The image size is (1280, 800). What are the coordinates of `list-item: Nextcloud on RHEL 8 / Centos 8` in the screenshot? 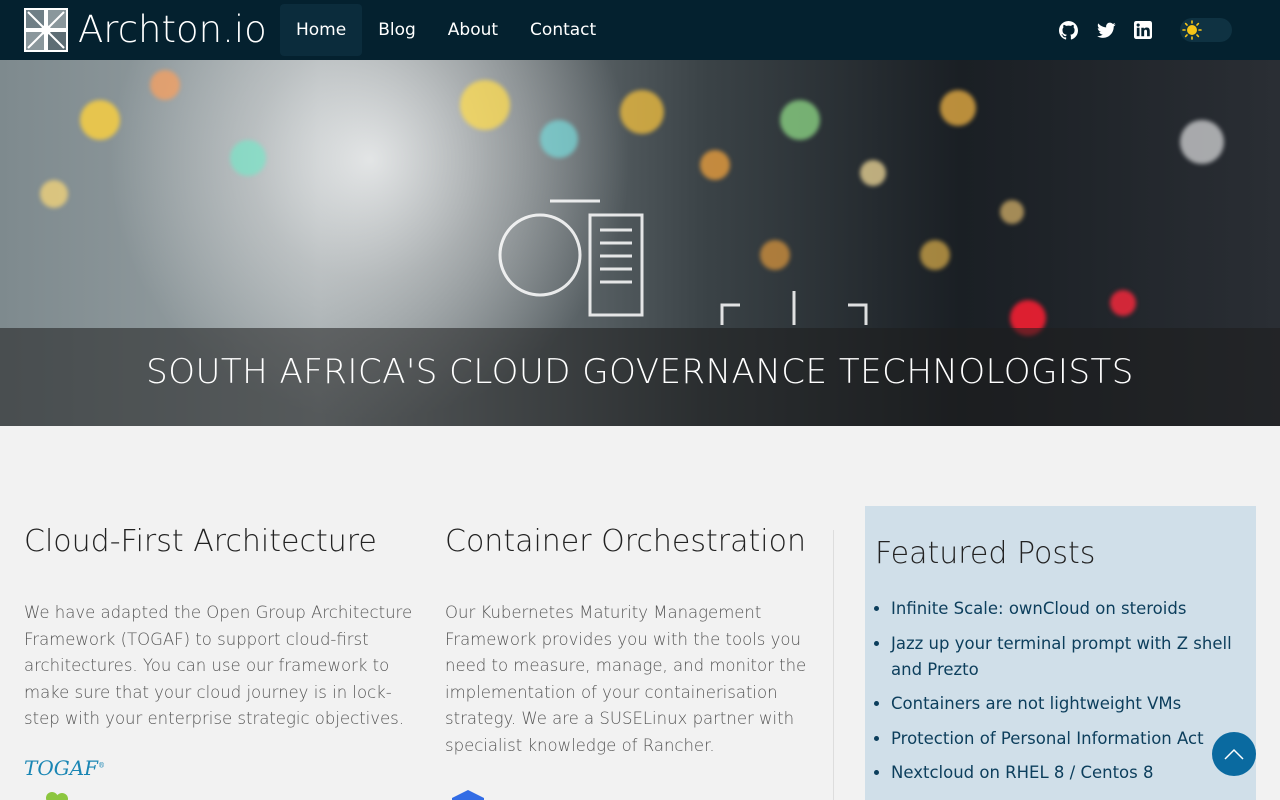 It's located at (1068, 773).